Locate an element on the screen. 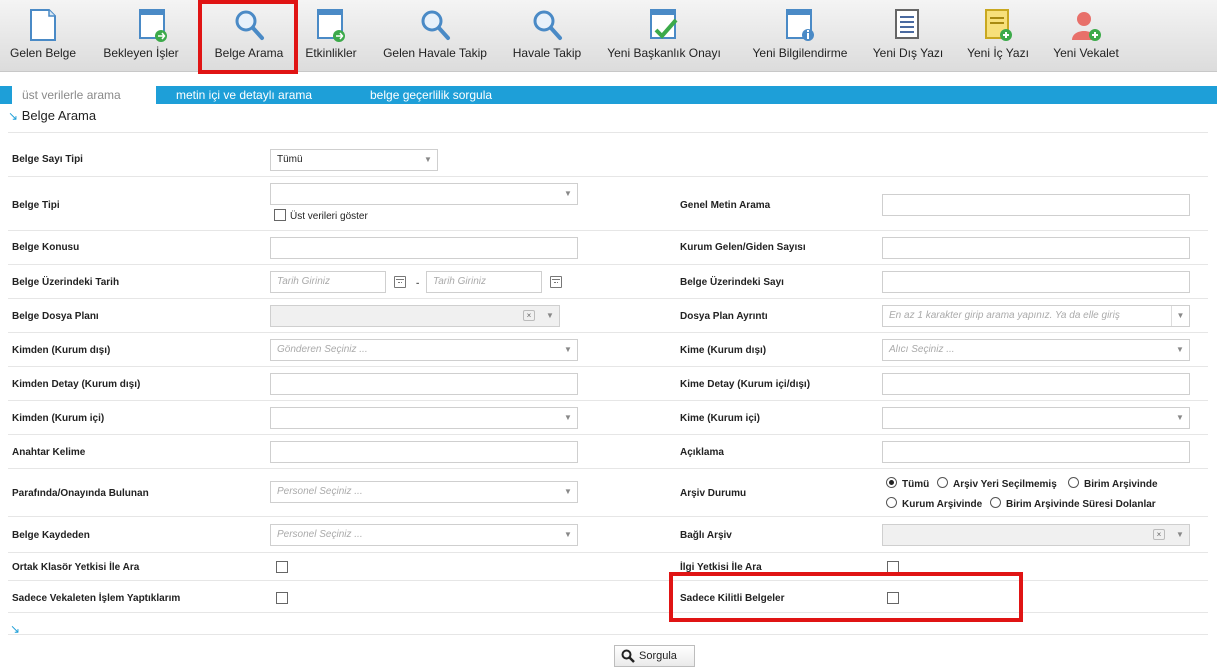 This screenshot has height=671, width=1217. select-dosya-plani: × ▼ is located at coordinates (415, 316).